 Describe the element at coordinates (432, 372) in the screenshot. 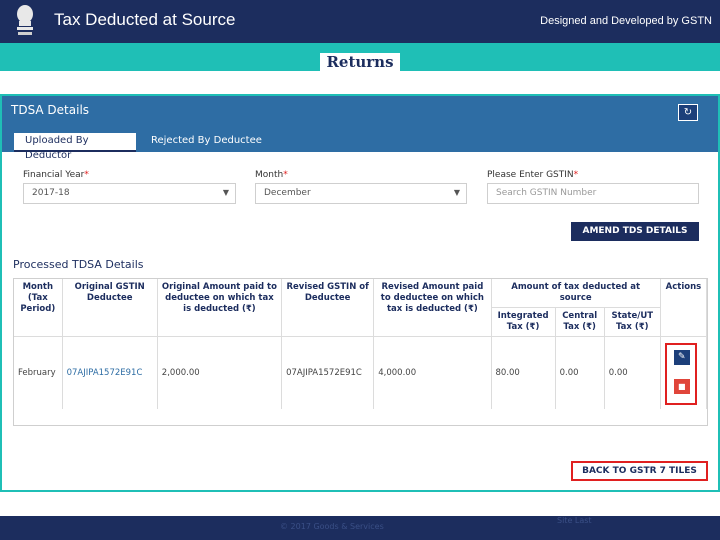

I see `cell-revised-amount: 4,000.00` at that location.